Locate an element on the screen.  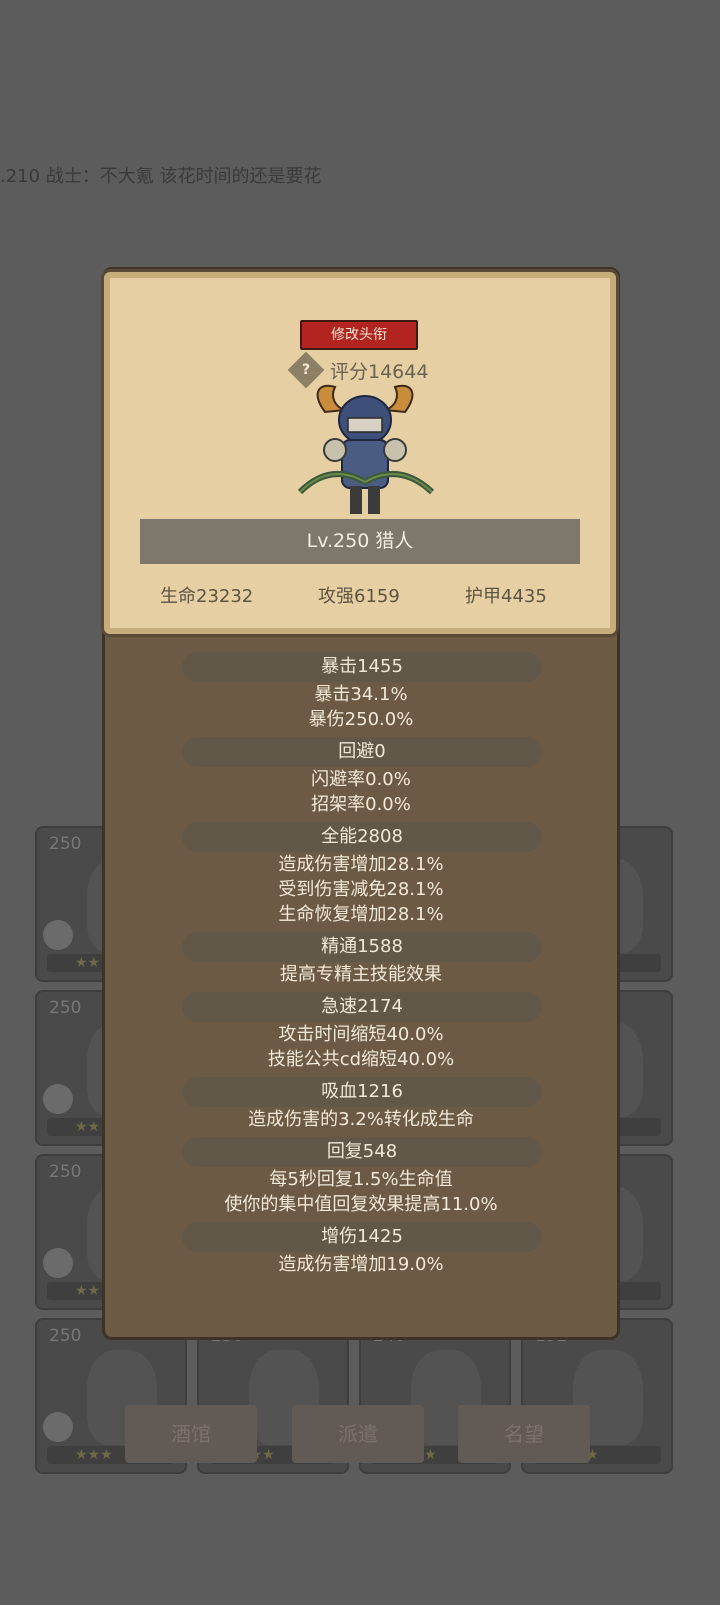
stat-detail: 暴伤250.0% is located at coordinates (361, 719).